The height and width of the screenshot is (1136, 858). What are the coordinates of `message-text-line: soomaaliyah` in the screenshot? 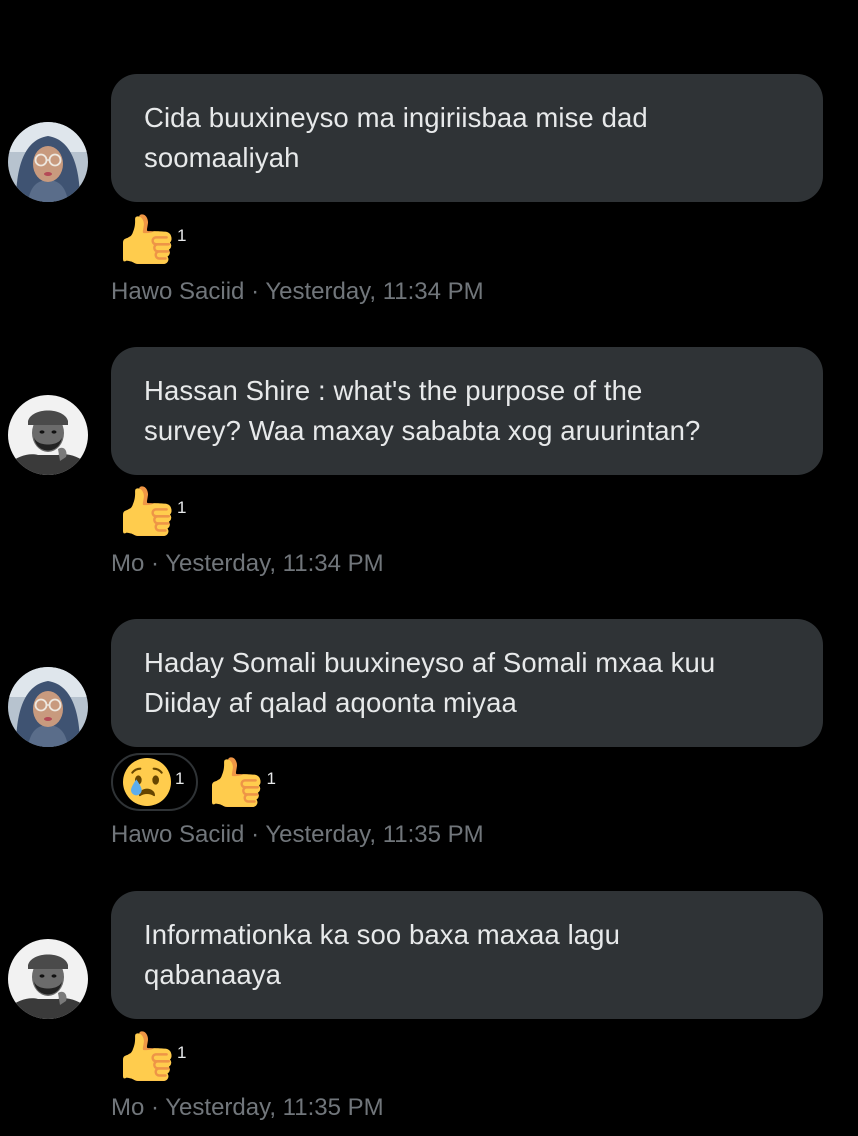 It's located at (222, 157).